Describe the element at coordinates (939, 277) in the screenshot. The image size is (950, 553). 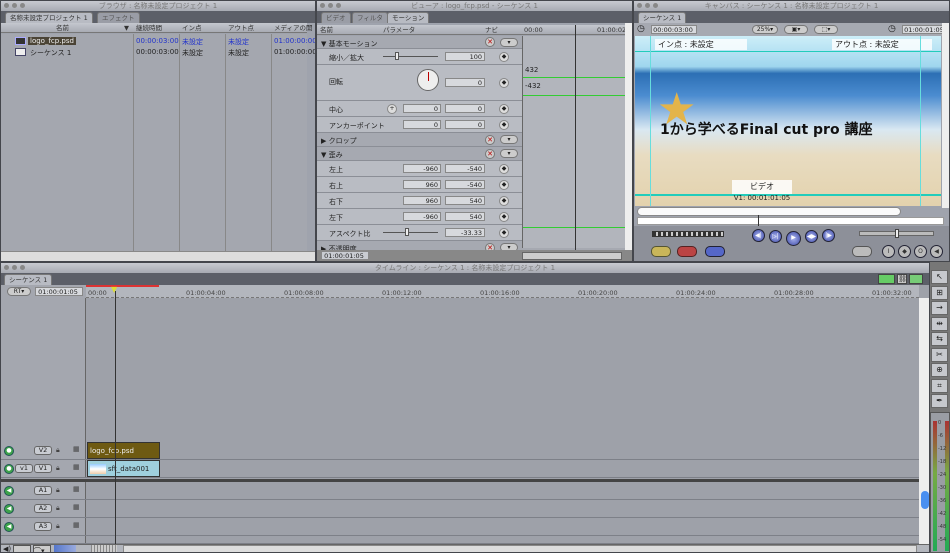
I see `selection-tool-icon: ↖` at that location.